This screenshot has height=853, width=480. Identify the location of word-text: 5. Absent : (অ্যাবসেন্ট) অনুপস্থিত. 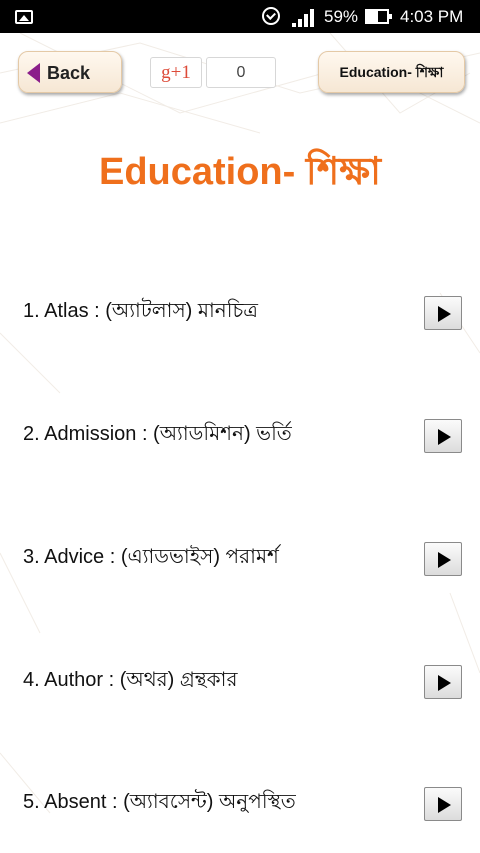
(159, 802).